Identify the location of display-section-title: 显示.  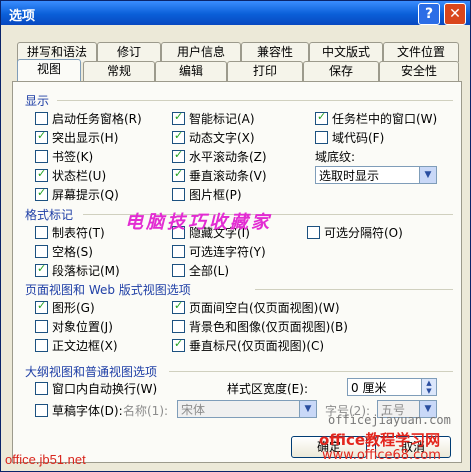
(37, 101).